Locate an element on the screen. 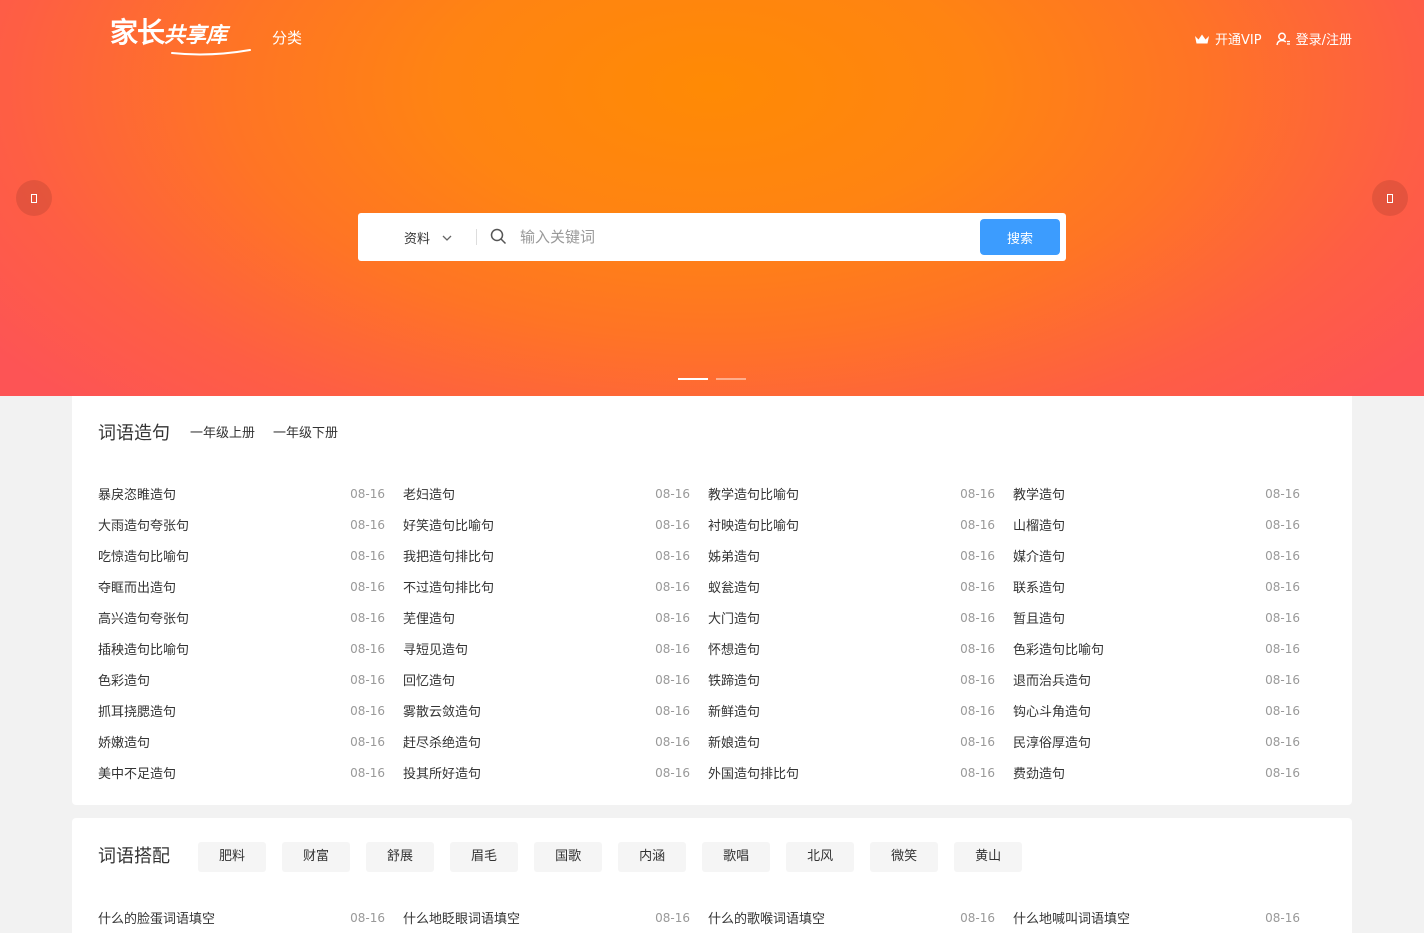 The width and height of the screenshot is (1424, 933). tag-item: 内涵 is located at coordinates (652, 857).